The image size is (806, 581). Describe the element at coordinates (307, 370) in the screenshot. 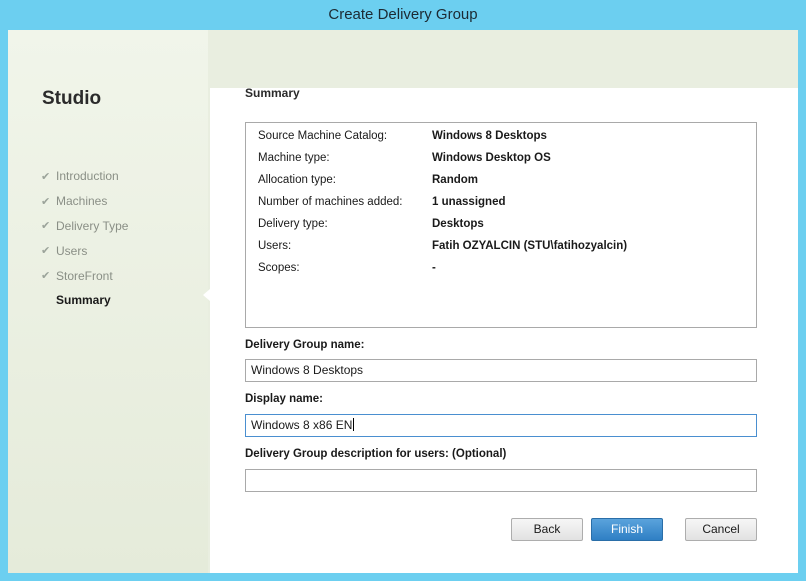

I see `group-name-value: Windows 8 Desktops` at that location.